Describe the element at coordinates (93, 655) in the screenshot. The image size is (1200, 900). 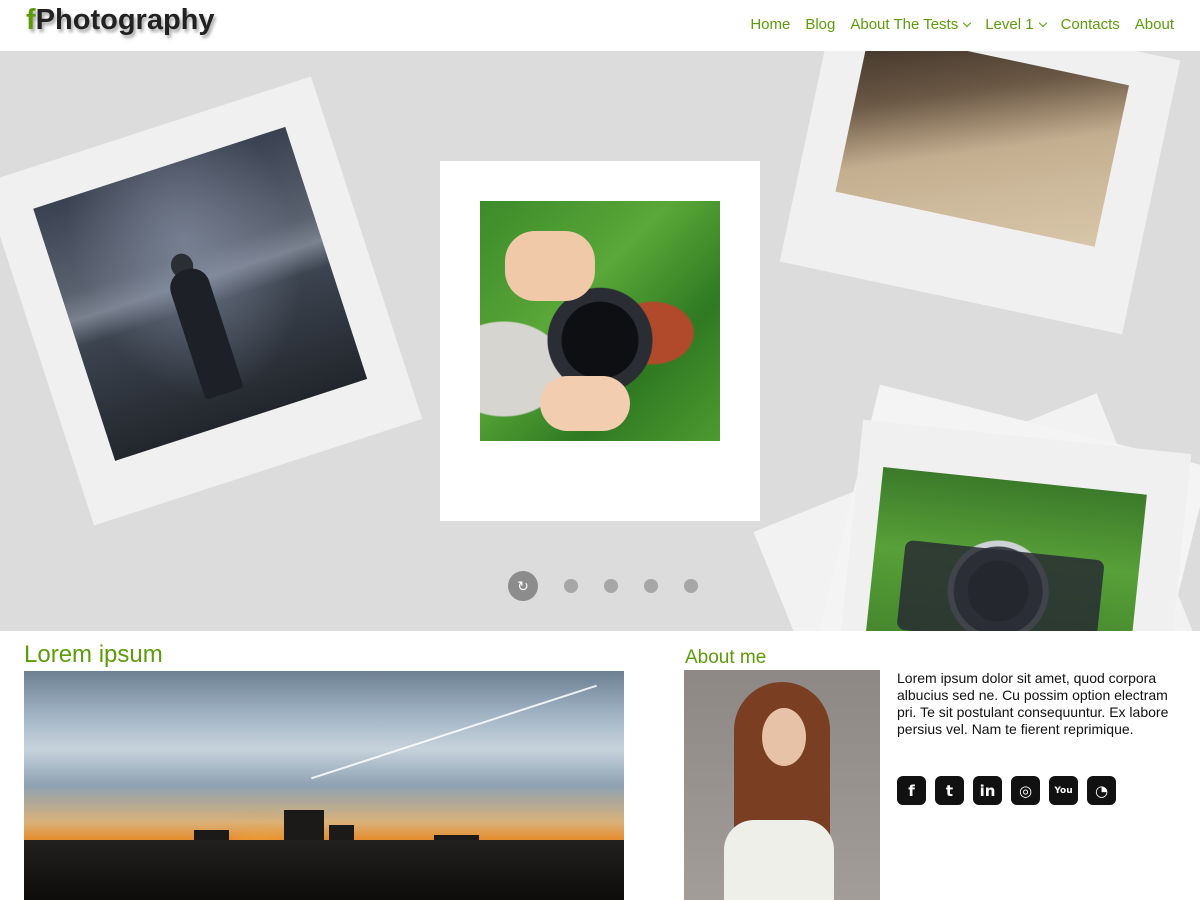
I see `post-title: Lorem ipsum` at that location.